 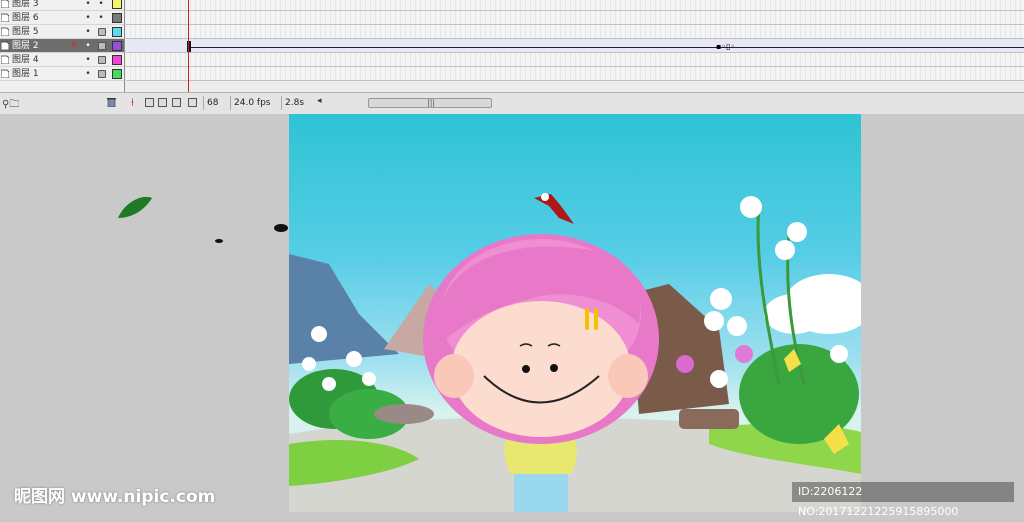 I want to click on site-watermark: 昵图网 www.nipic.com, so click(x=115, y=497).